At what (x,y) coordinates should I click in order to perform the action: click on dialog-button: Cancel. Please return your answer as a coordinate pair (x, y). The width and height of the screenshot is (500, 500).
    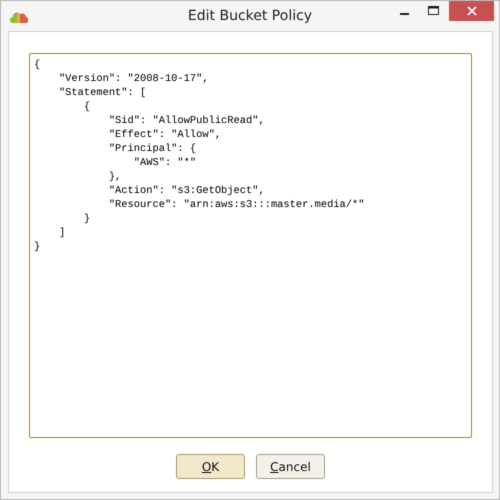
    Looking at the image, I should click on (290, 466).